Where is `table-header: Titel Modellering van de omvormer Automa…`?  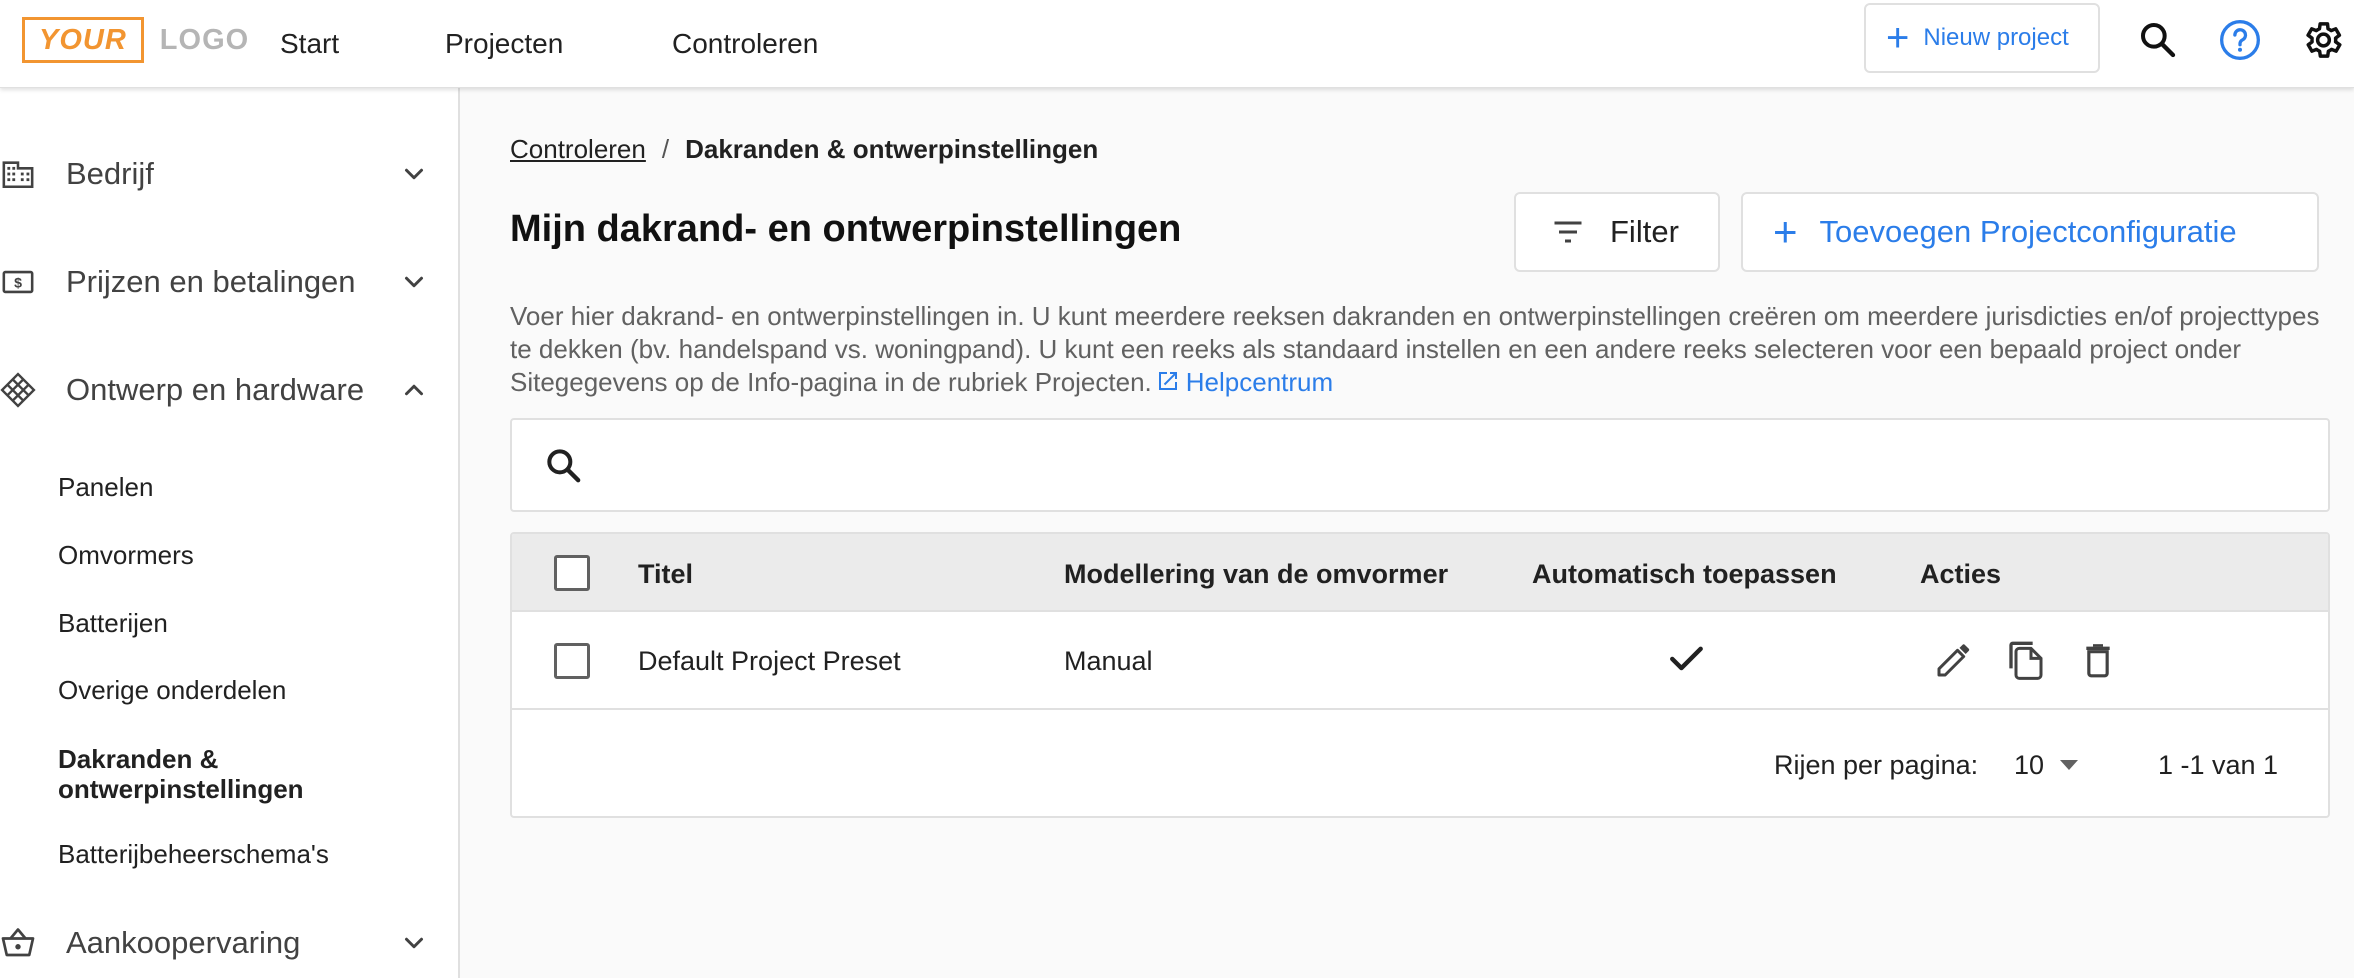
table-header: Titel Modellering van de omvormer Automa… is located at coordinates (1420, 573).